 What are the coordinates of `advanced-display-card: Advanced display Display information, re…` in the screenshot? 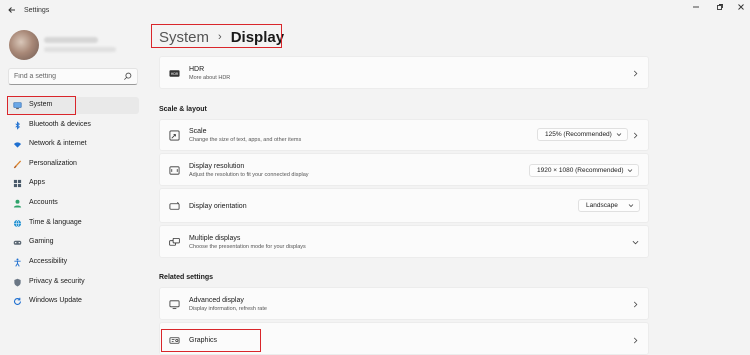 It's located at (404, 303).